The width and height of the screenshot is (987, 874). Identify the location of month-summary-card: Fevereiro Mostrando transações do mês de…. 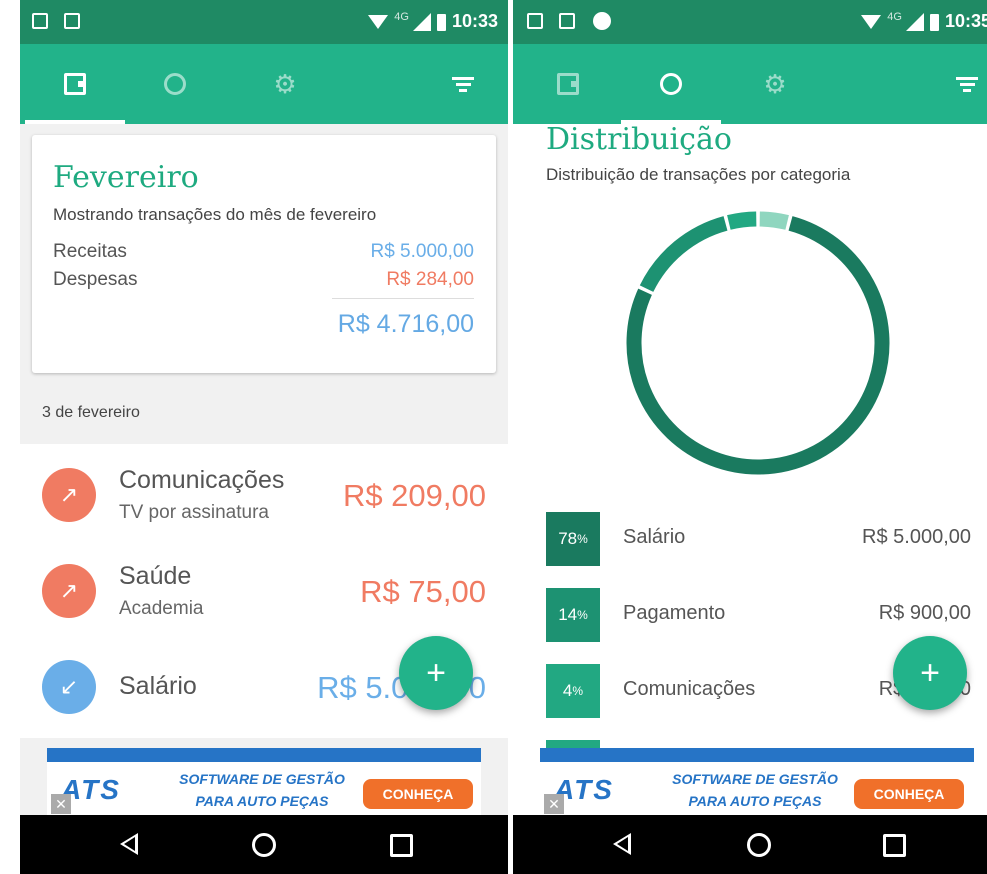
(264, 254).